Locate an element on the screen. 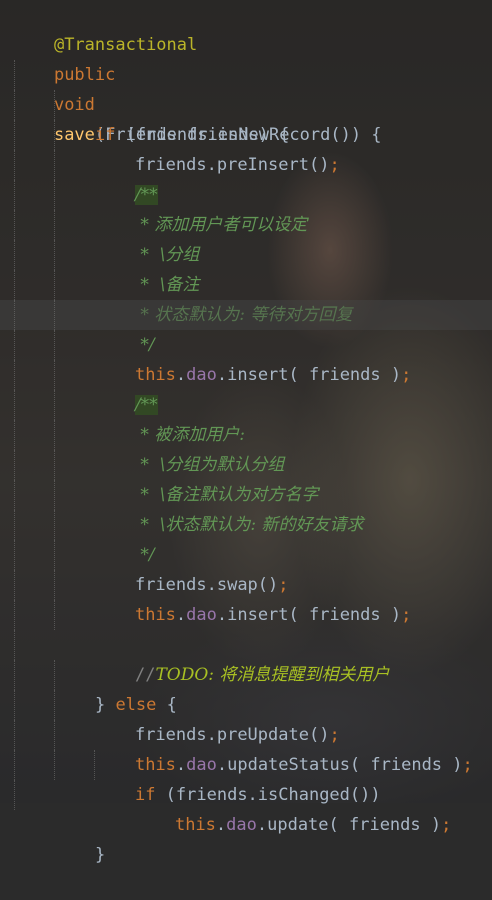  comment-line: * \状态默认为: 新的好友请求 is located at coordinates (246, 492).